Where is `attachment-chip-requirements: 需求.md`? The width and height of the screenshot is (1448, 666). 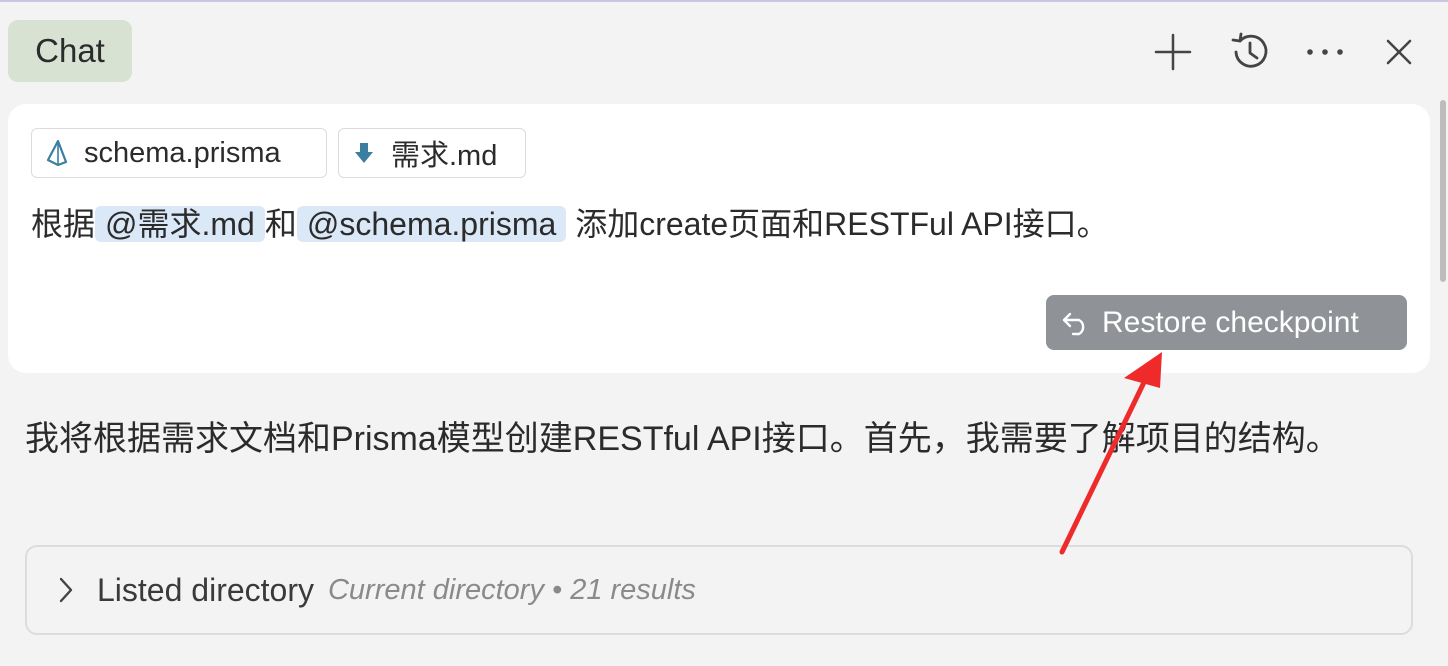 attachment-chip-requirements: 需求.md is located at coordinates (432, 153).